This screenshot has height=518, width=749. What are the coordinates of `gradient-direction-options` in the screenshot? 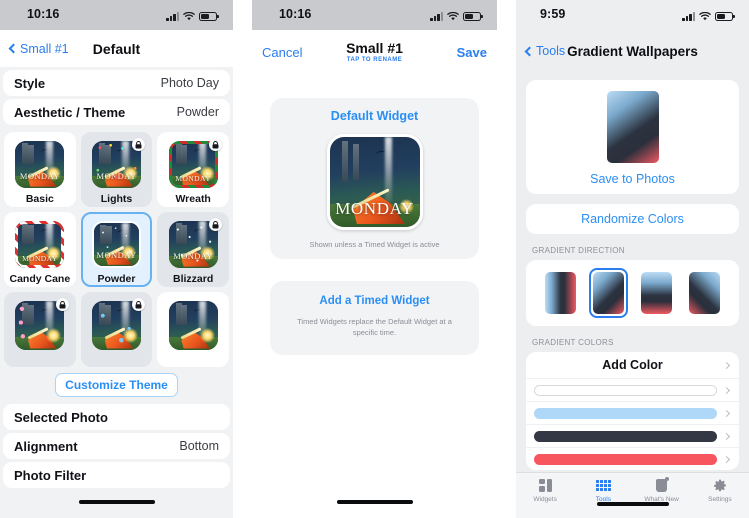 It's located at (632, 293).